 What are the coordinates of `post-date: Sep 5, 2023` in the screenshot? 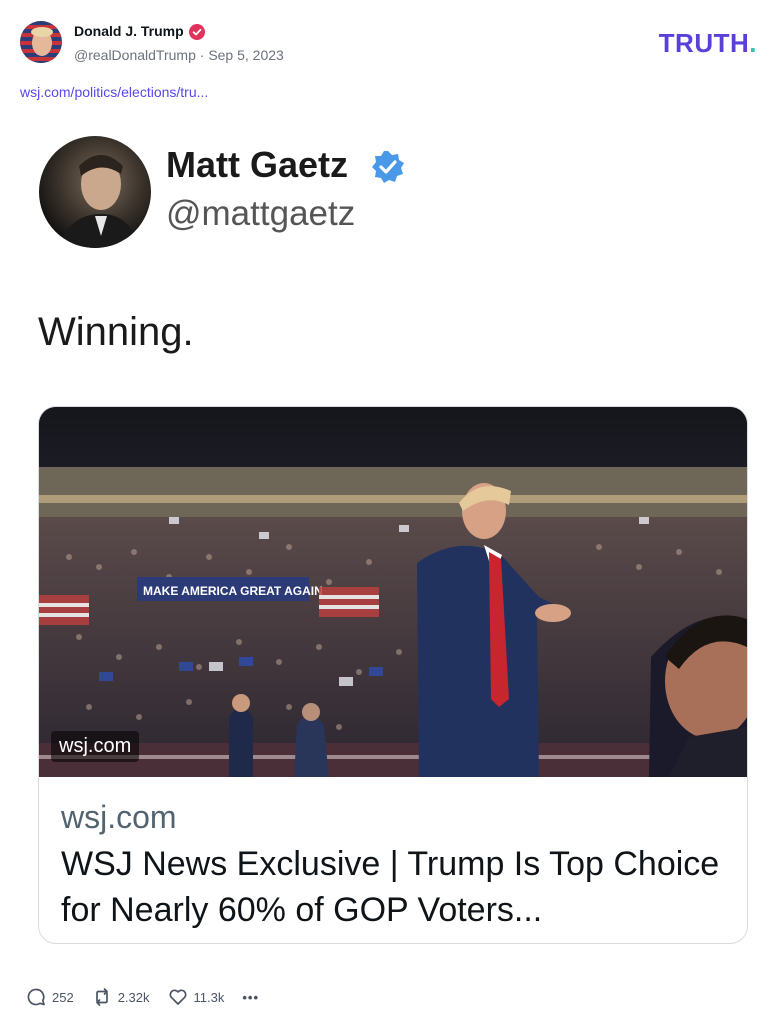 It's located at (246, 55).